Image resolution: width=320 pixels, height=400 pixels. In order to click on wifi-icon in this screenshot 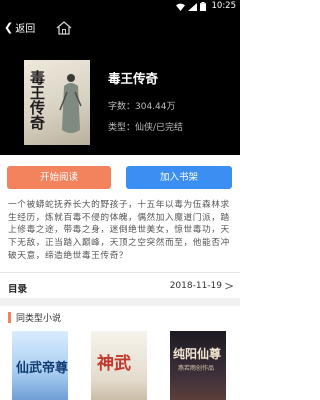, I will do `click(180, 7)`.